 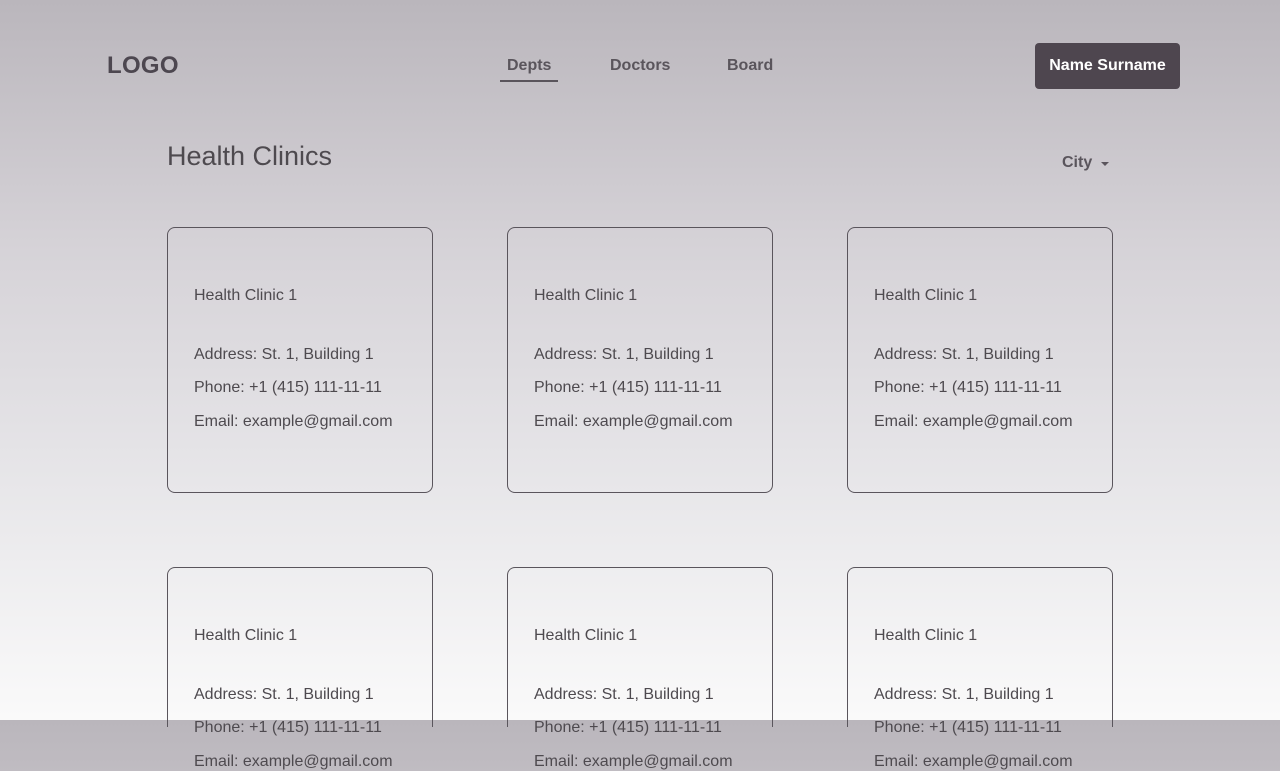 What do you see at coordinates (250, 156) in the screenshot?
I see `page-title: Health Clinics` at bounding box center [250, 156].